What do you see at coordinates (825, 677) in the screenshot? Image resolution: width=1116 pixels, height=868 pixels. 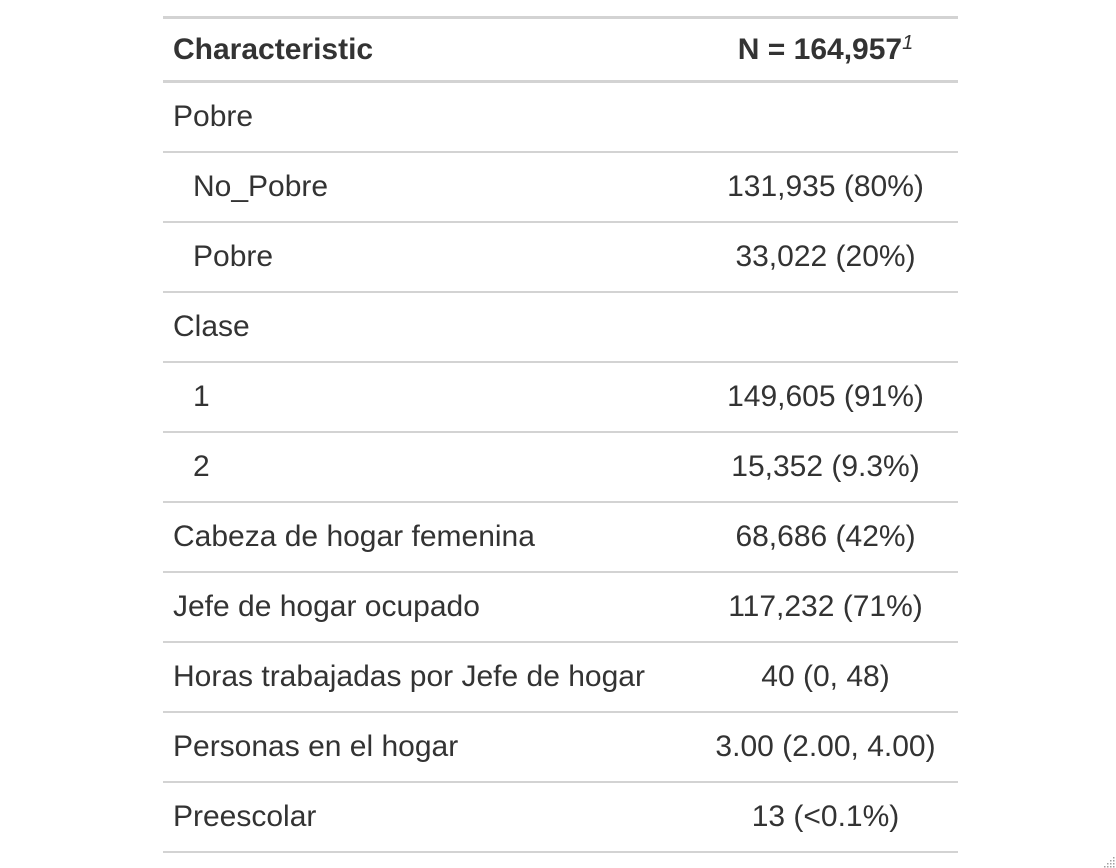 I see `row-value: 40 (0, 48)` at bounding box center [825, 677].